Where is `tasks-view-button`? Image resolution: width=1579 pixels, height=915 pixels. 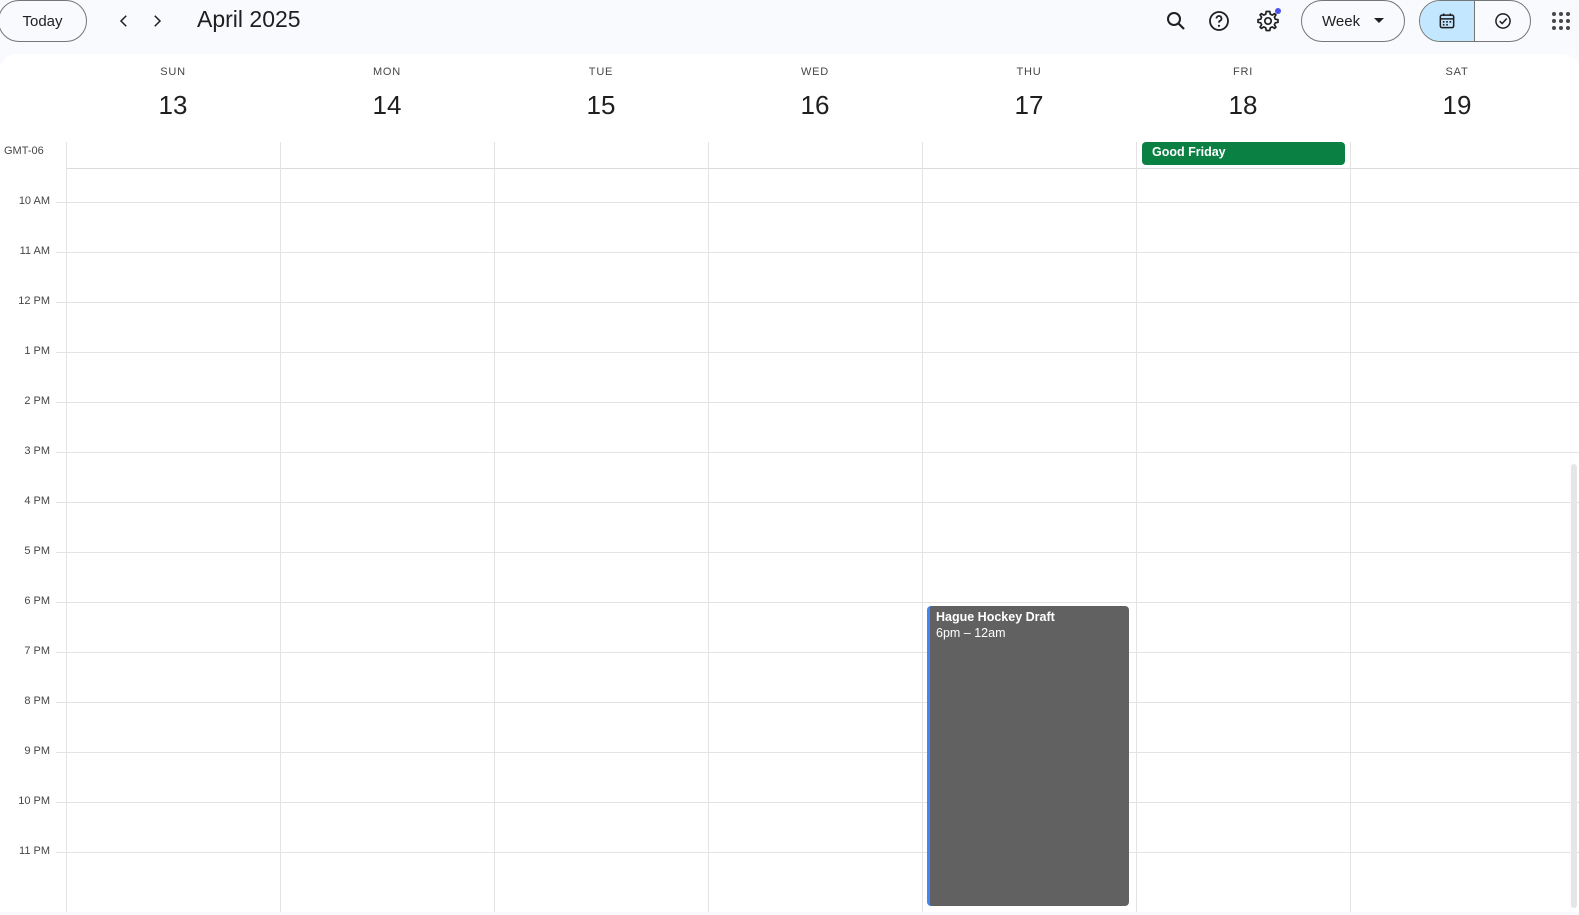 tasks-view-button is located at coordinates (1502, 21).